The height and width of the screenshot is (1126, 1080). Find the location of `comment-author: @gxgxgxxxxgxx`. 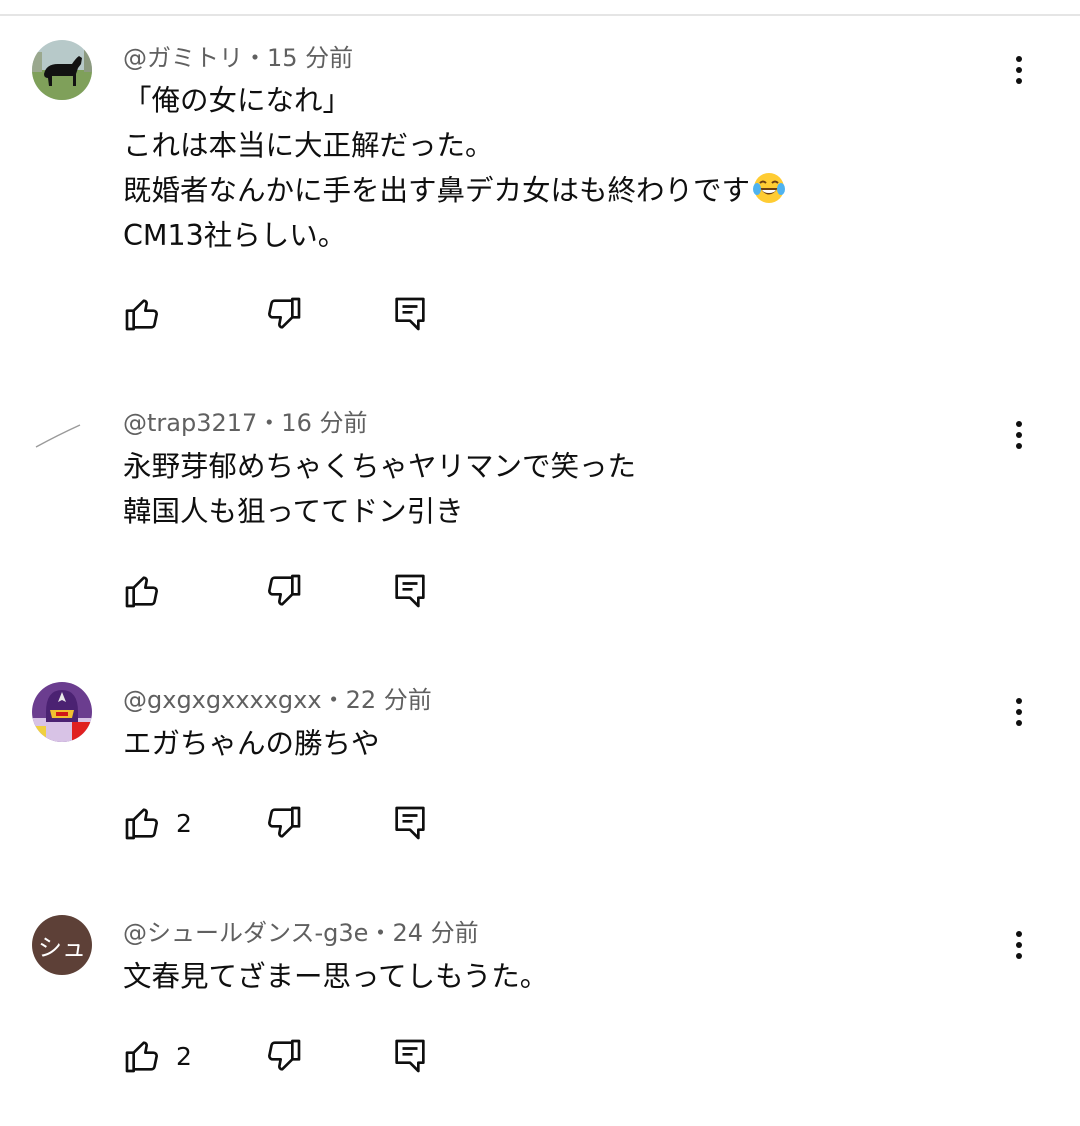

comment-author: @gxgxgxxxxgxx is located at coordinates (222, 700).